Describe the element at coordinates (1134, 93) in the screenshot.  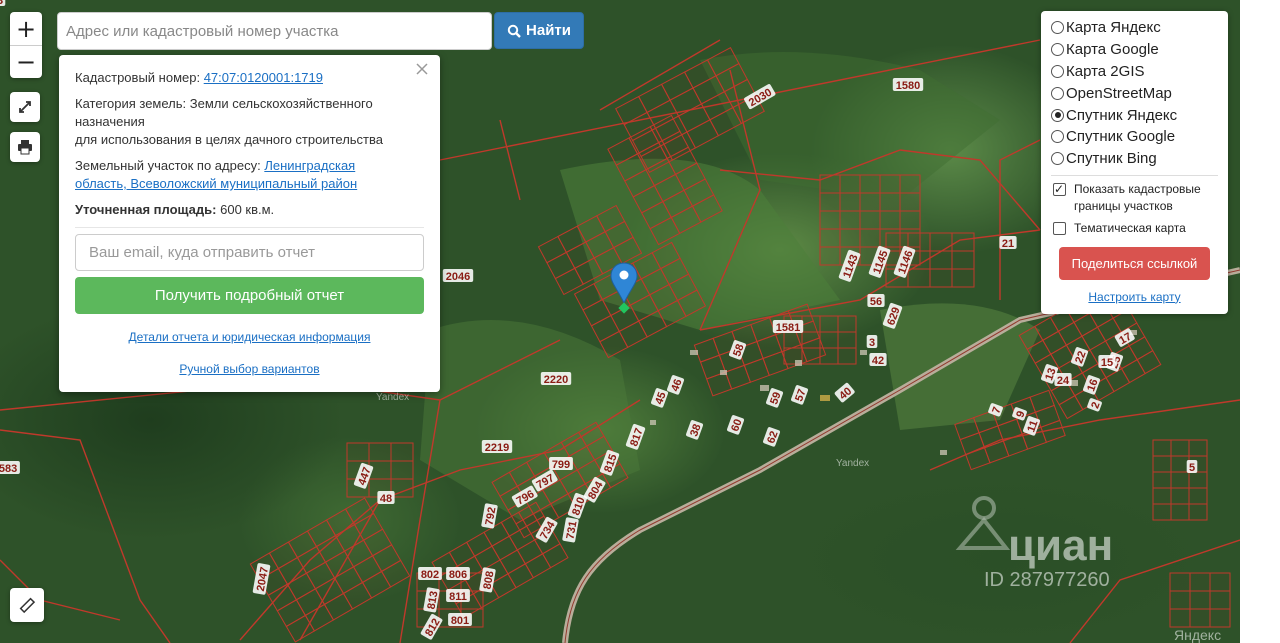
I see `layer-option-osm: OpenStreetMap` at that location.